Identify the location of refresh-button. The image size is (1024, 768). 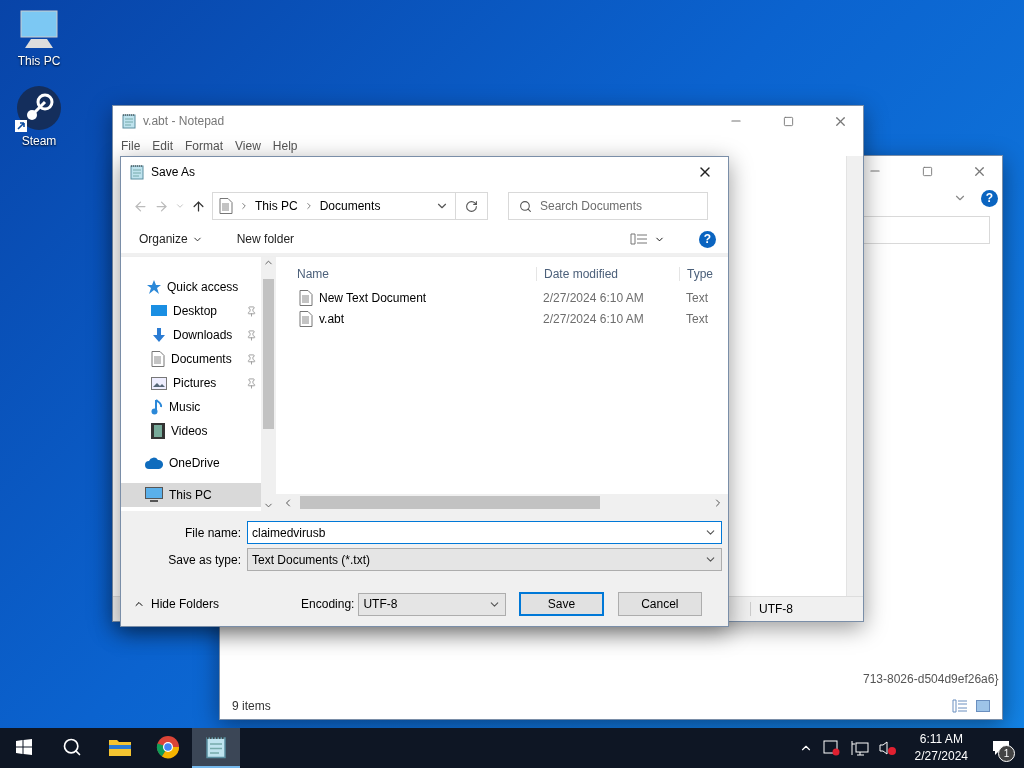
(472, 206).